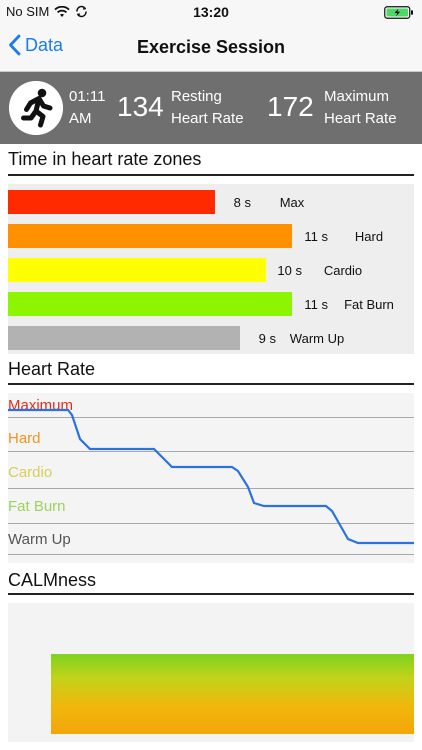 Image resolution: width=422 pixels, height=750 pixels. Describe the element at coordinates (211, 384) in the screenshot. I see `heart-rate-section-divider` at that location.